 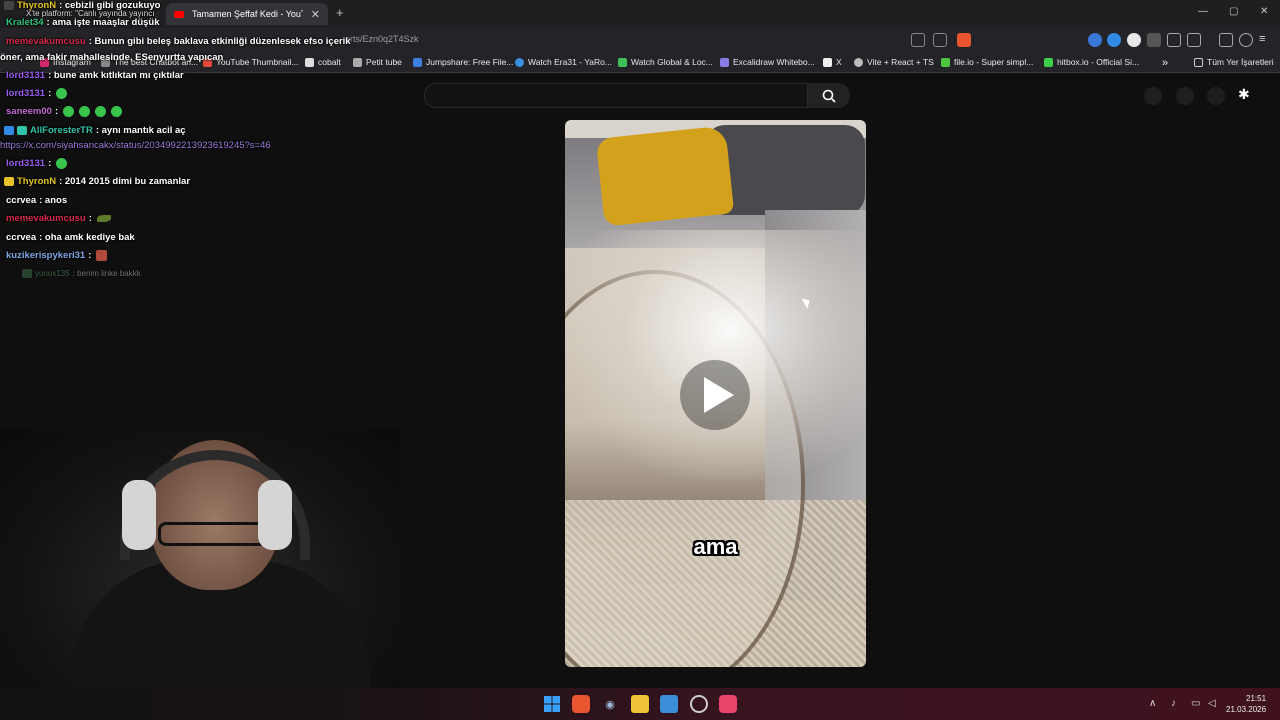 I want to click on microphone-icon: ♪, so click(x=1173, y=703).